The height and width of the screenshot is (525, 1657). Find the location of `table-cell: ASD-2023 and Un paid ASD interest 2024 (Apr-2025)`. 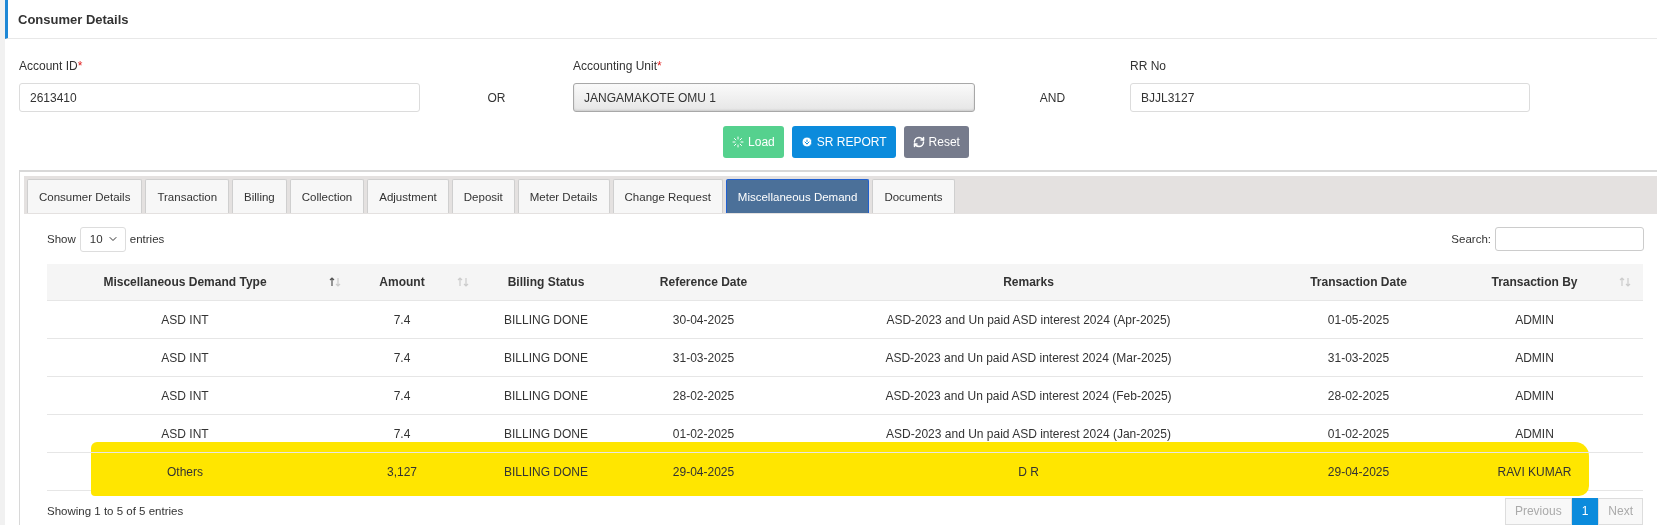

table-cell: ASD-2023 and Un paid ASD interest 2024 (Apr-2025) is located at coordinates (1043, 319).